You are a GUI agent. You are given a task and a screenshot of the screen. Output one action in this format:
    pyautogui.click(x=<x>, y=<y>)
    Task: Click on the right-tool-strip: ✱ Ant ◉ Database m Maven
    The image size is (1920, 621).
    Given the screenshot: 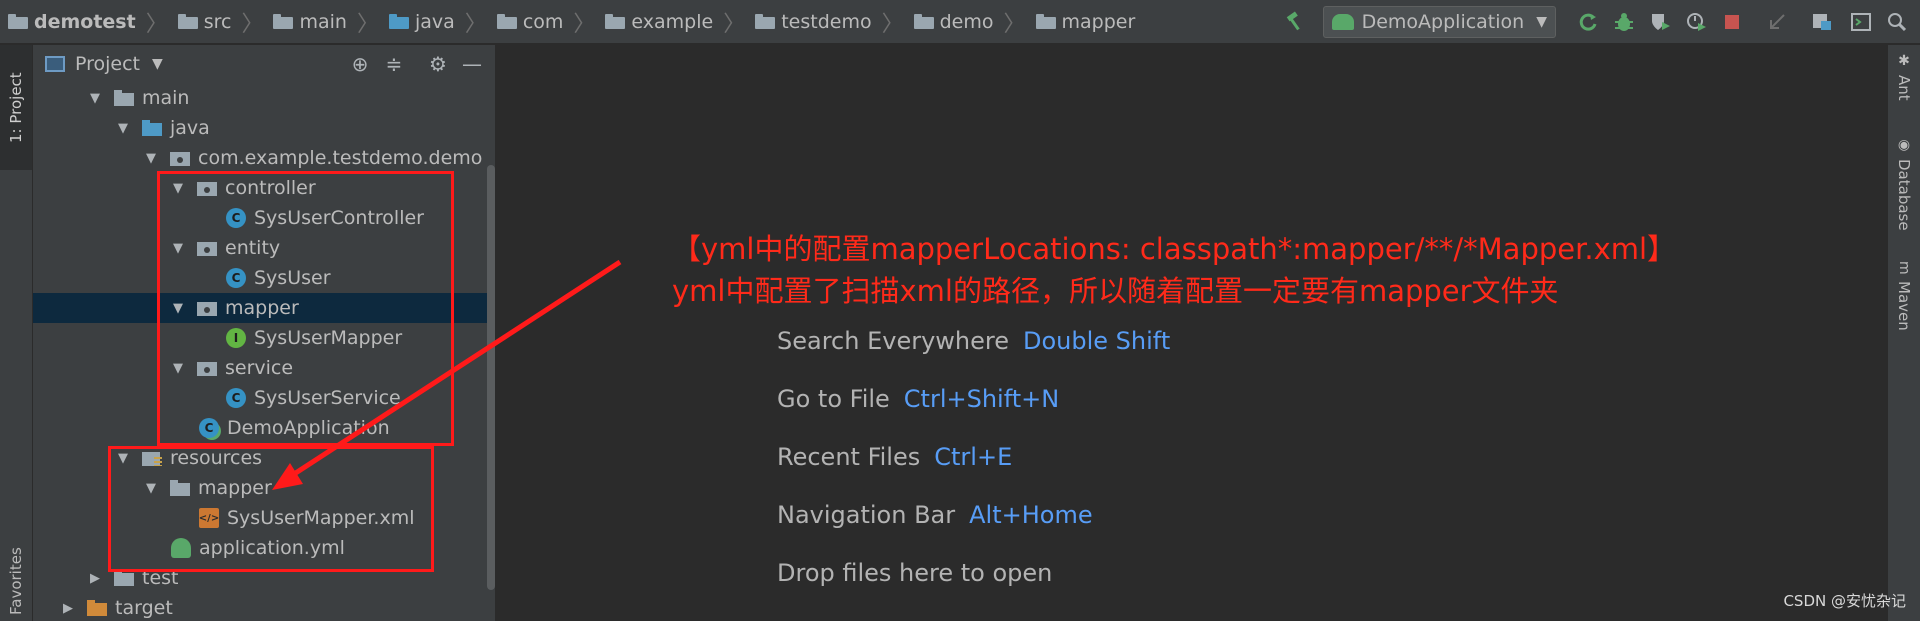 What is the action you would take?
    pyautogui.click(x=1903, y=333)
    